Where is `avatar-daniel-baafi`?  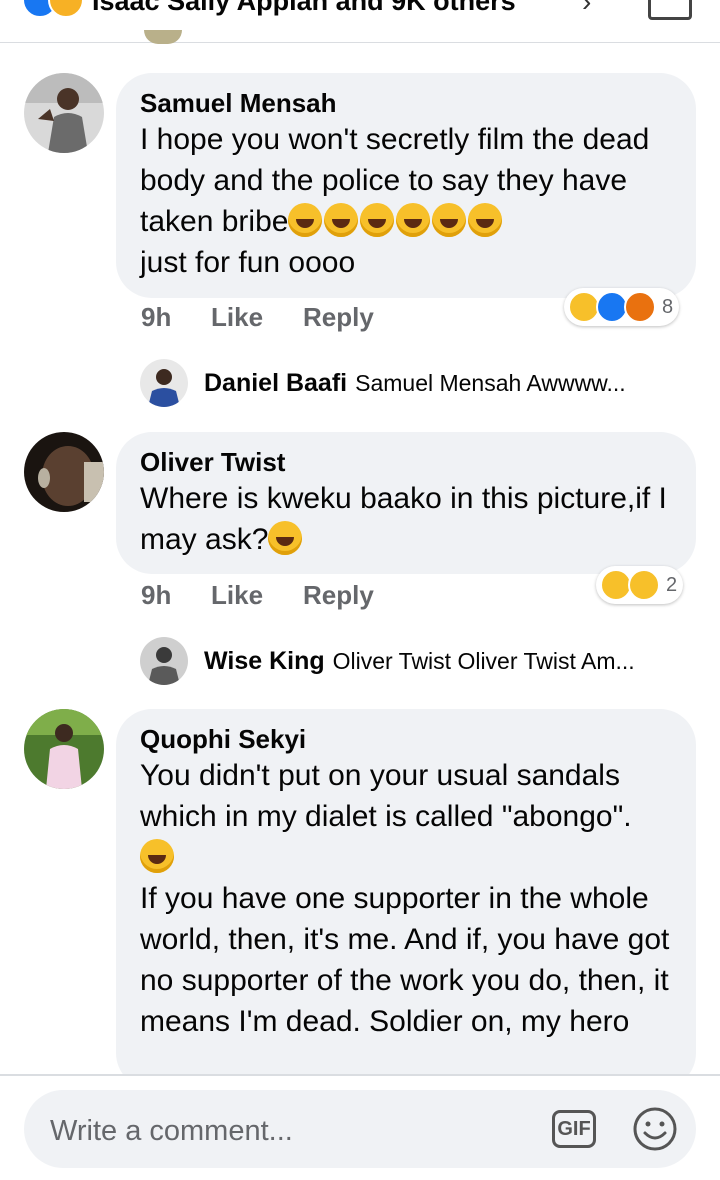
avatar-daniel-baafi is located at coordinates (164, 383).